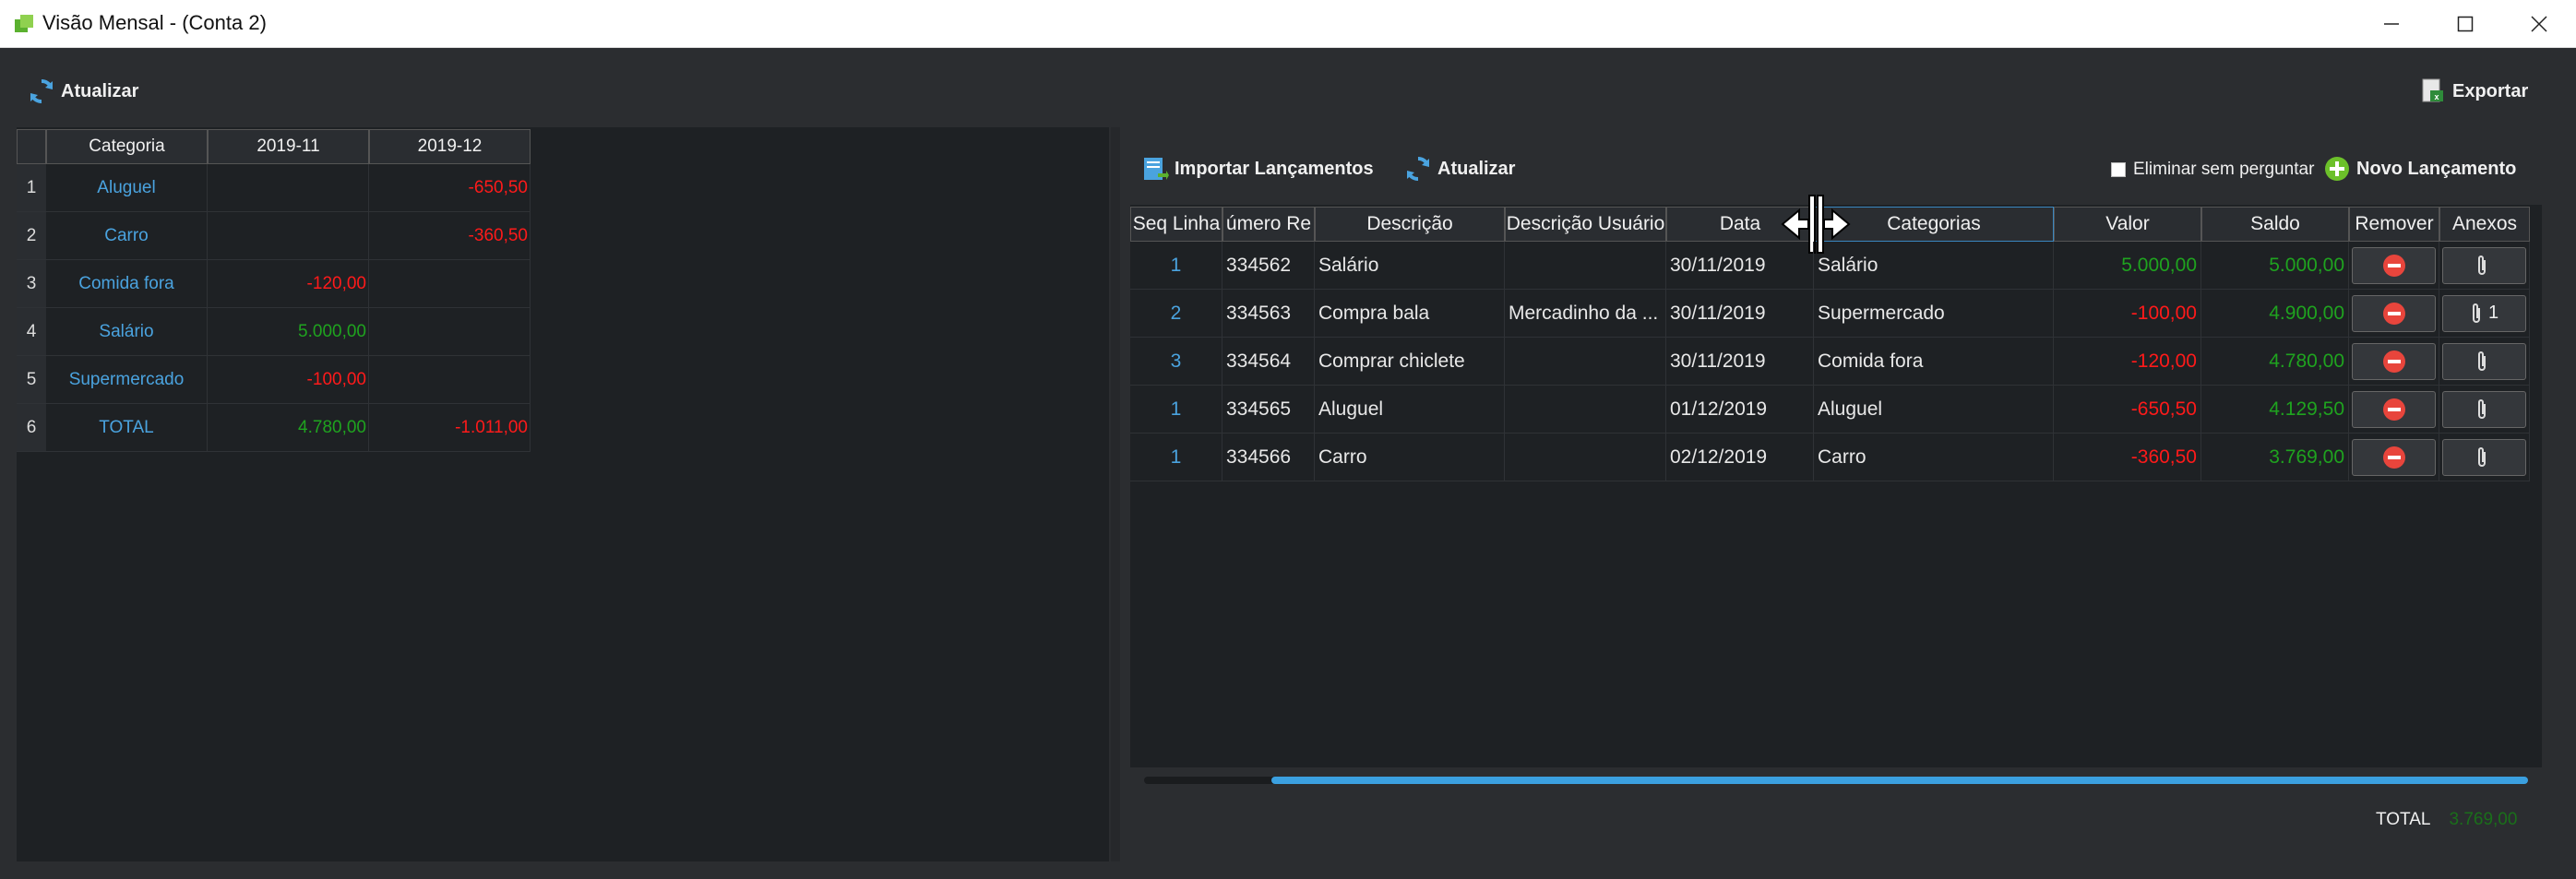 The height and width of the screenshot is (879, 2576). Describe the element at coordinates (2118, 170) in the screenshot. I see `checkbox-box` at that location.